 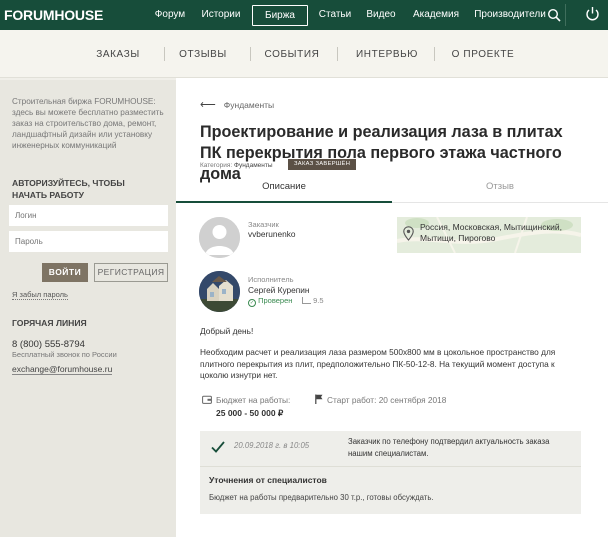 I want to click on checkmark-icon, so click(x=218, y=447).